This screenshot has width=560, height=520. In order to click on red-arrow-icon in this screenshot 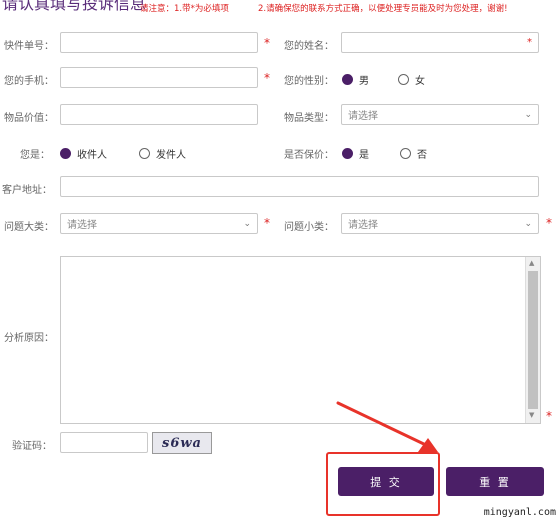, I will do `click(387, 426)`.